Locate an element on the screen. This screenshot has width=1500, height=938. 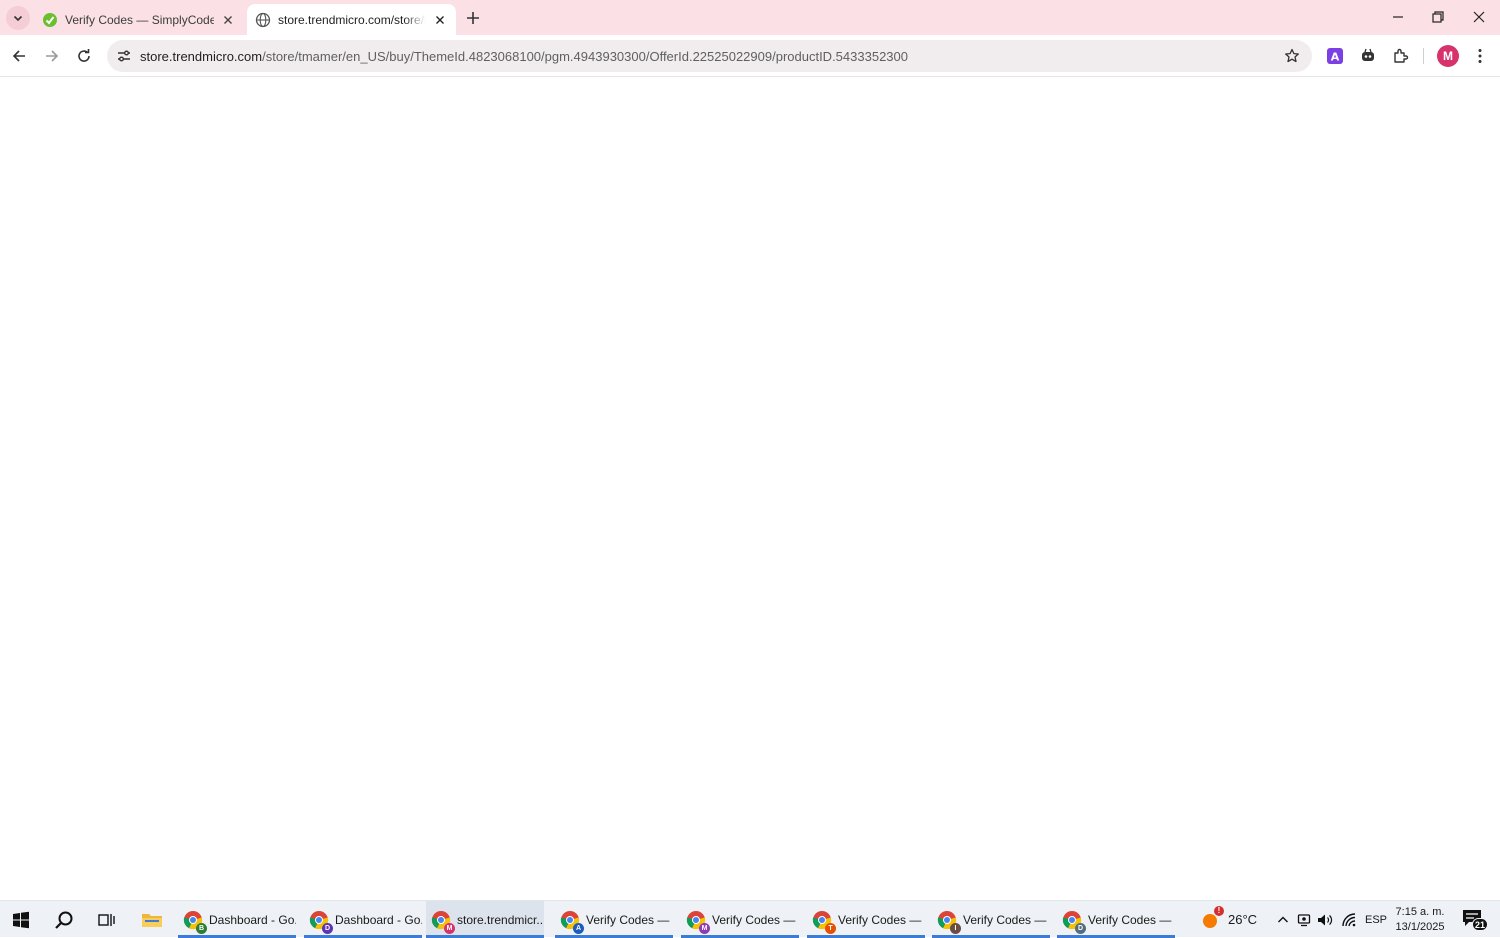
extensions-puzzle-icon is located at coordinates (1401, 56).